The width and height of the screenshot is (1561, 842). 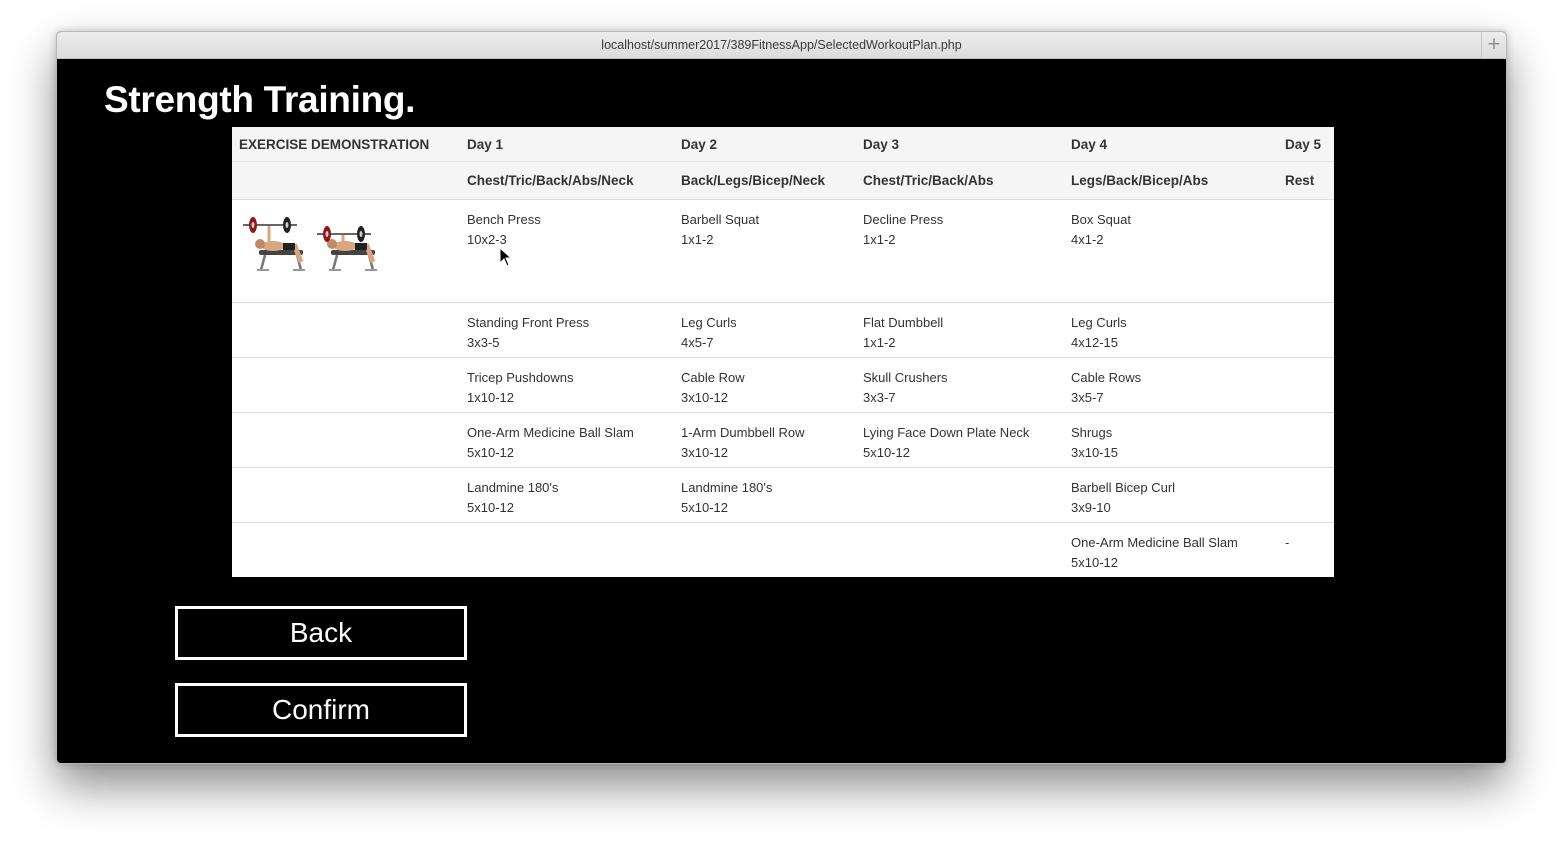 I want to click on exercise-sets-reps: 3x9-10, so click(x=1091, y=507).